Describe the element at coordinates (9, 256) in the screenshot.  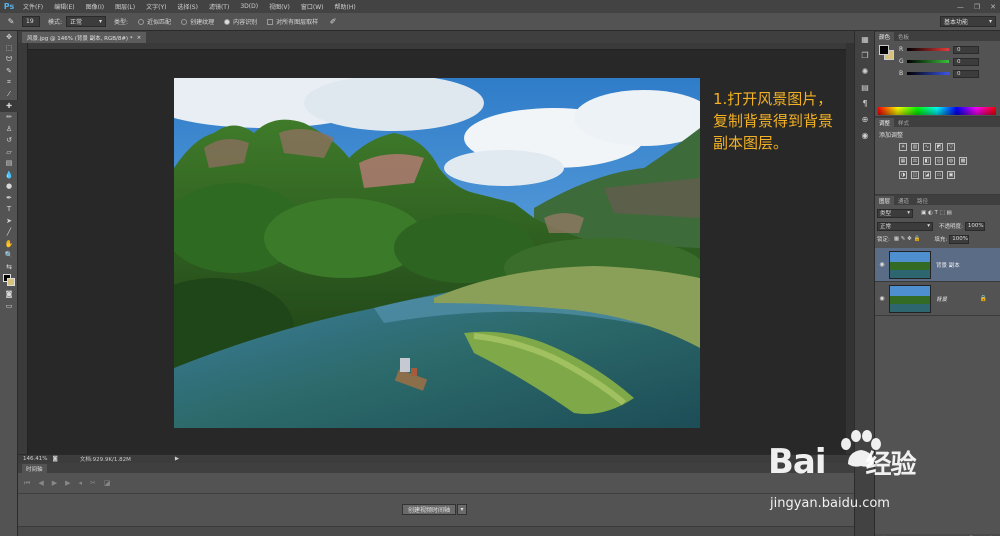
I see `zoom-tool-icon: 🔍` at that location.